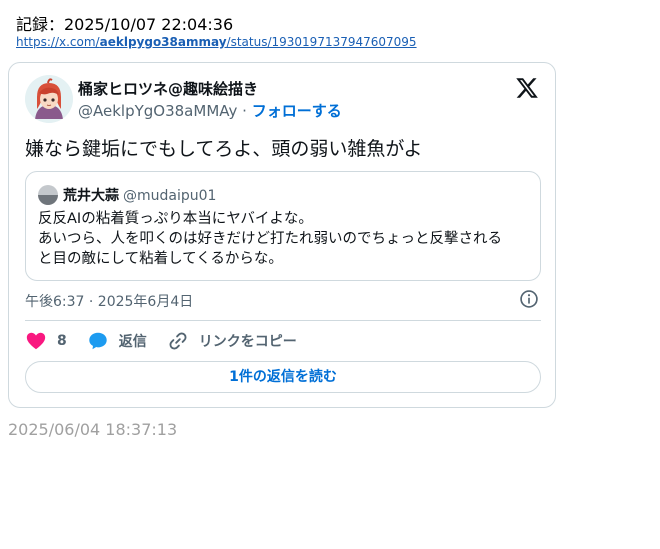  I want to click on reply-button: 返信, so click(117, 341).